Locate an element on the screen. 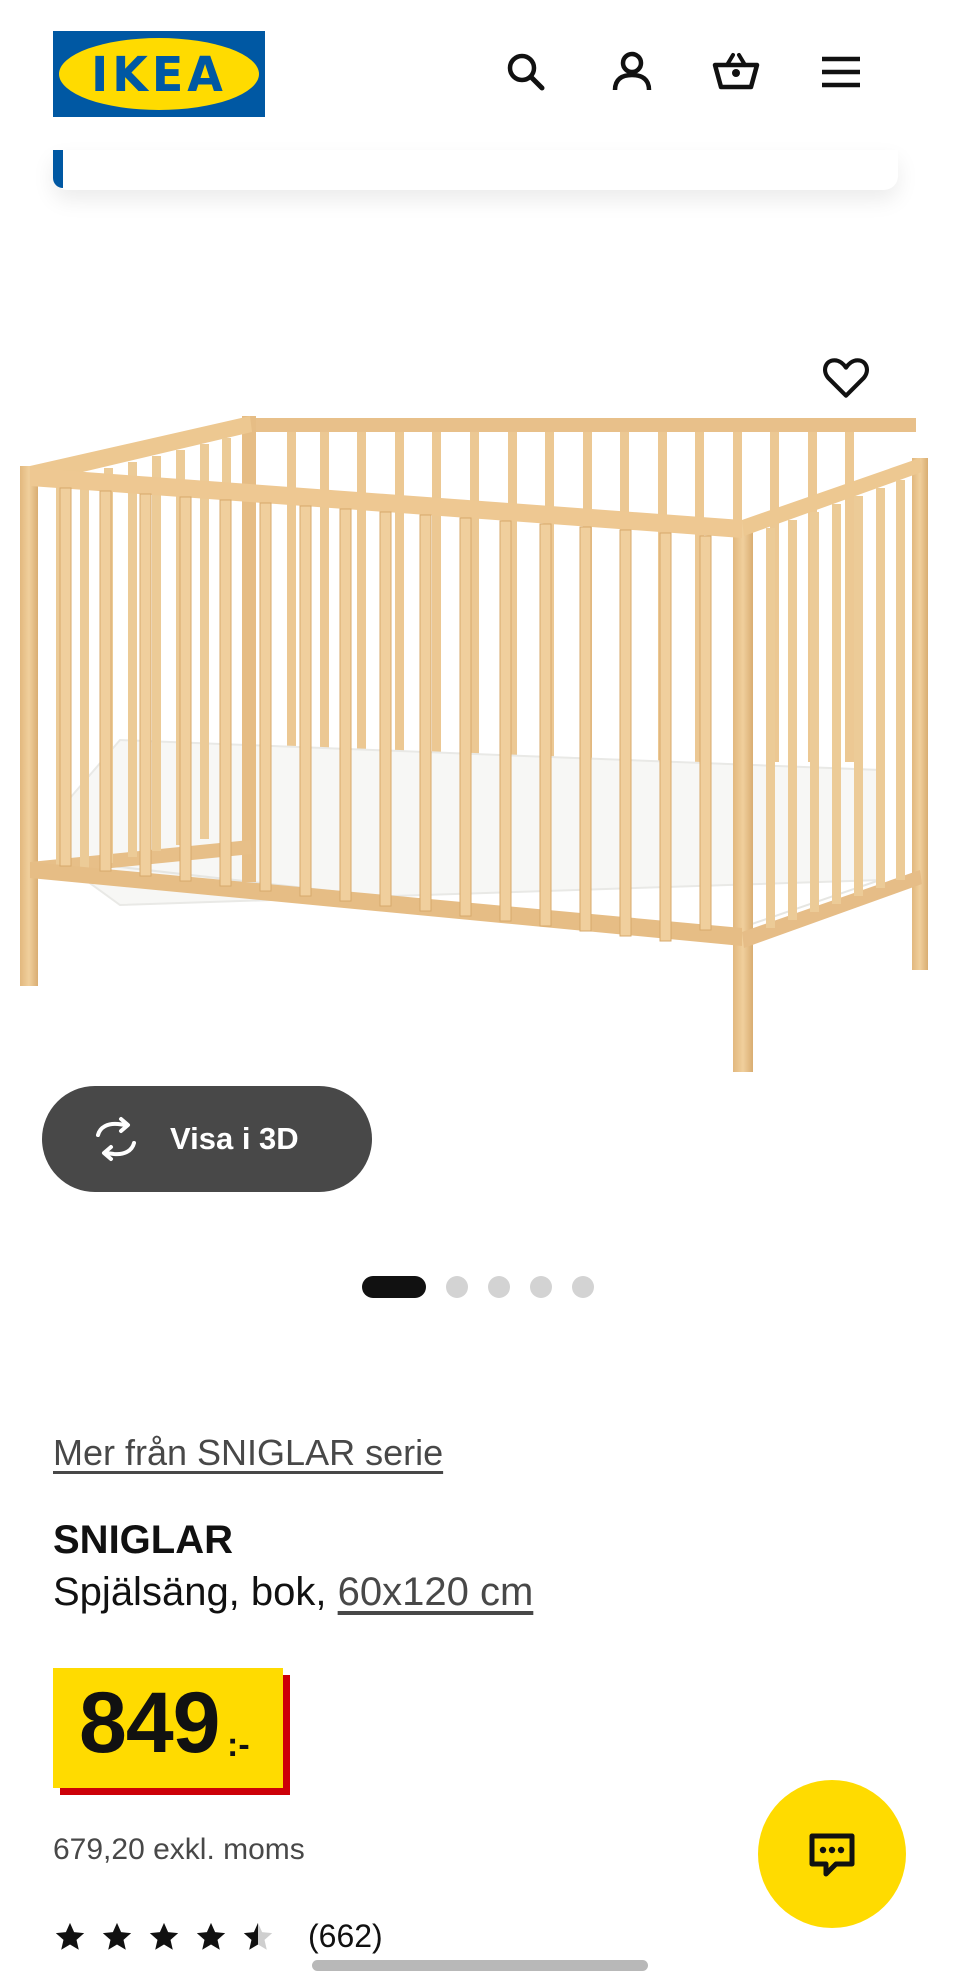 The height and width of the screenshot is (1986, 960). star-half-icon is located at coordinates (258, 1936).